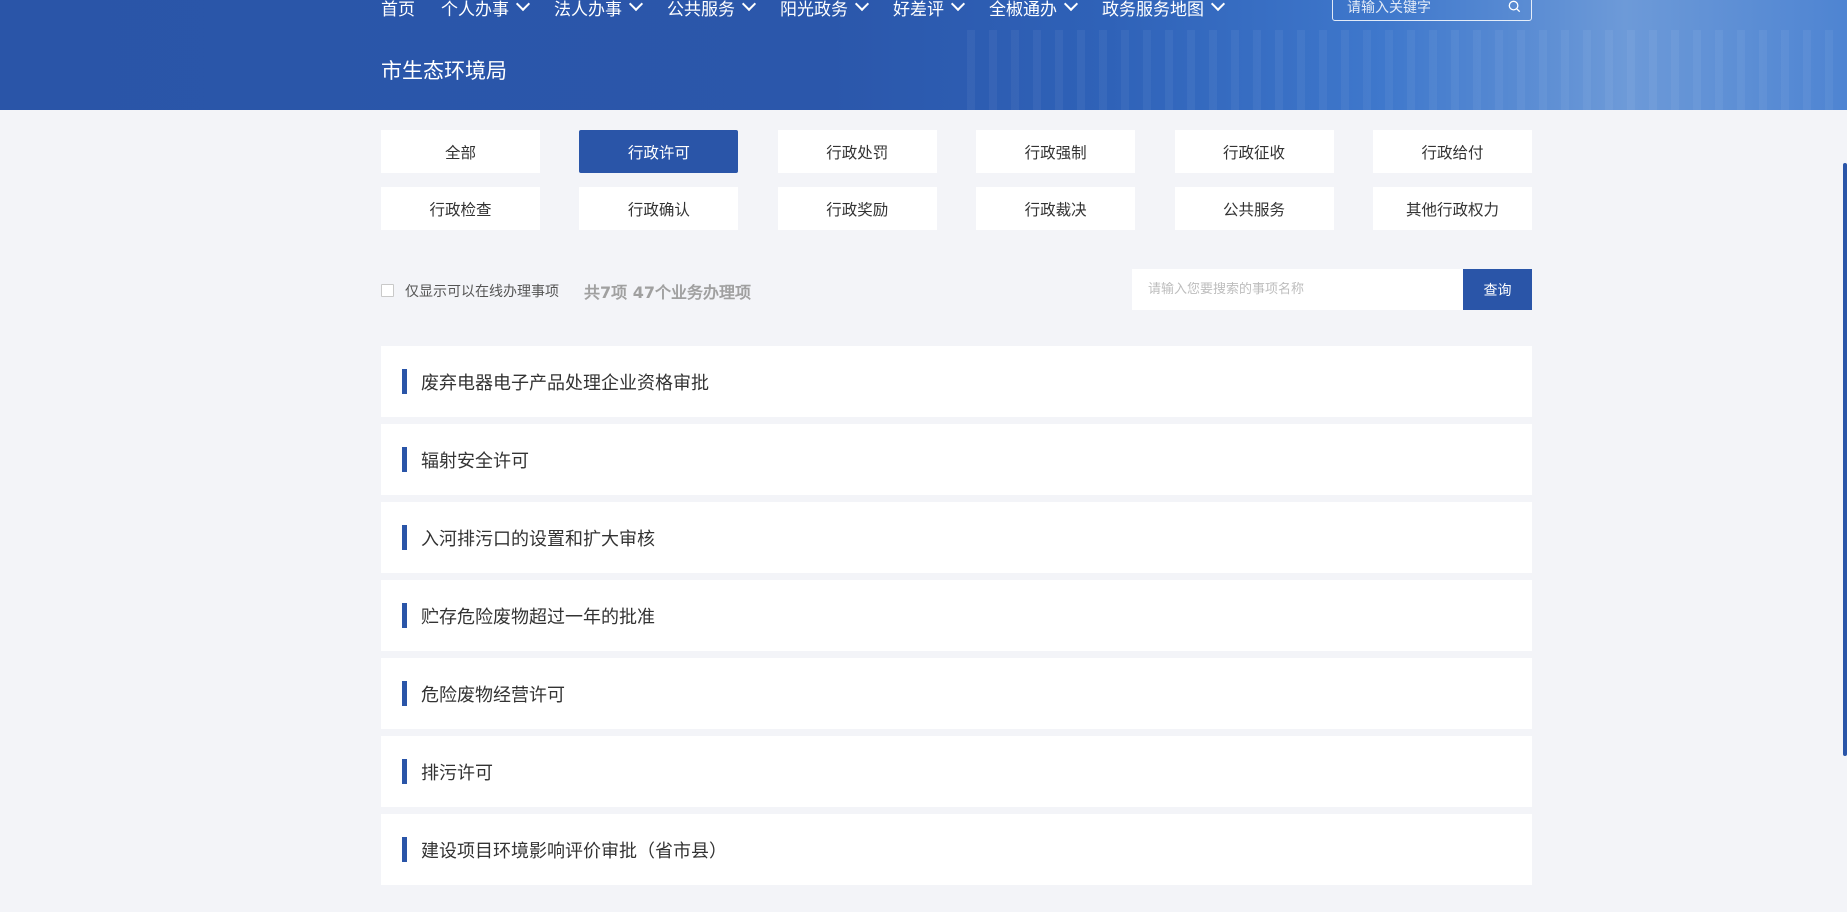 This screenshot has width=1847, height=916. I want to click on nav-item-open-government: 阳光政务, so click(825, 10).